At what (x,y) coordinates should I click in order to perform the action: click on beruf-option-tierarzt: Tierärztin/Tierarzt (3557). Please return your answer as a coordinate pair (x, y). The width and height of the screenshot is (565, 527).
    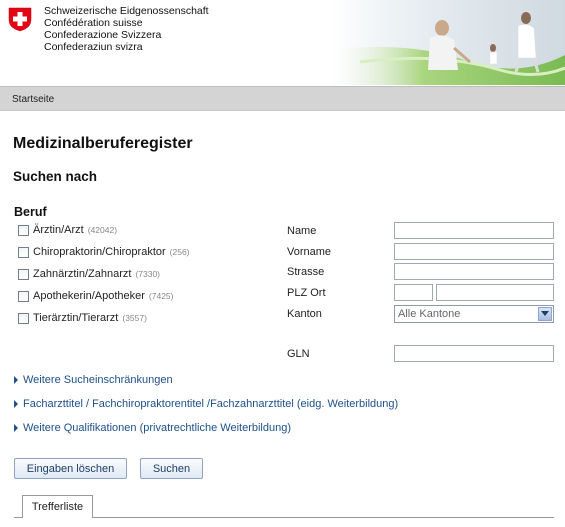
    Looking at the image, I should click on (82, 318).